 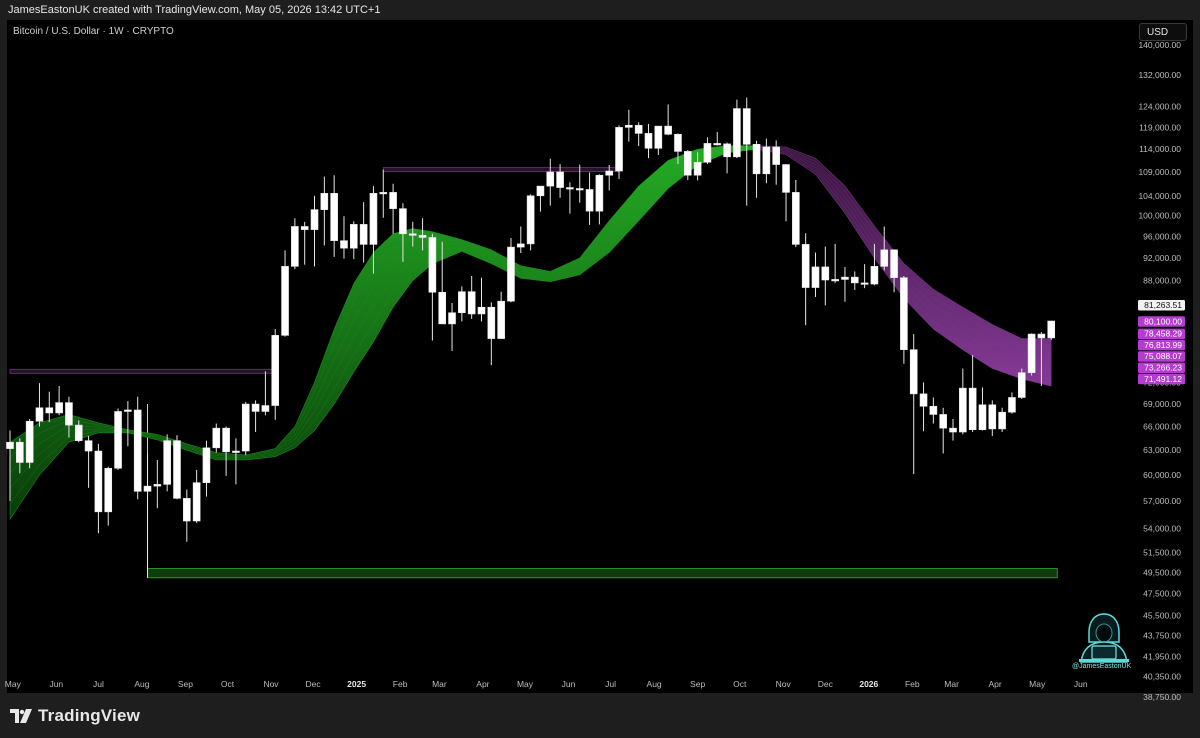 I want to click on x-tick-label: Dec, so click(x=826, y=684).